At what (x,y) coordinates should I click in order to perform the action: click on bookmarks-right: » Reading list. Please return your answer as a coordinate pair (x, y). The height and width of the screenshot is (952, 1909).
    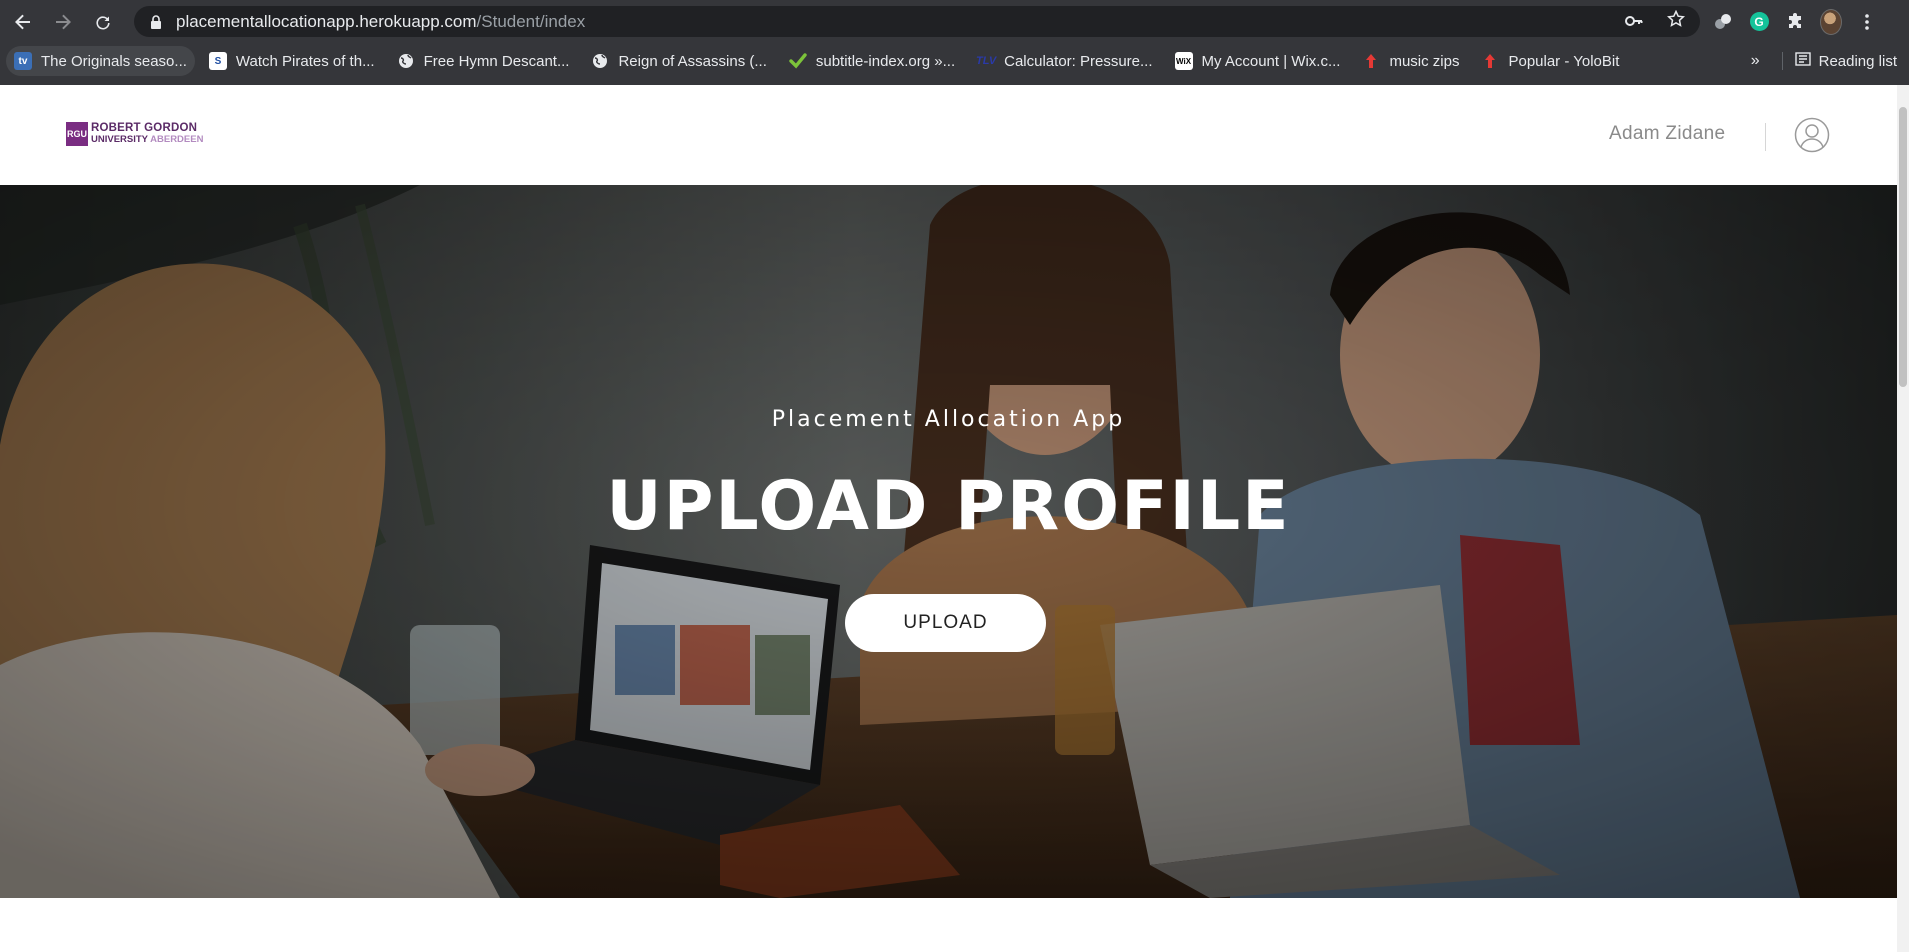
    Looking at the image, I should click on (1830, 61).